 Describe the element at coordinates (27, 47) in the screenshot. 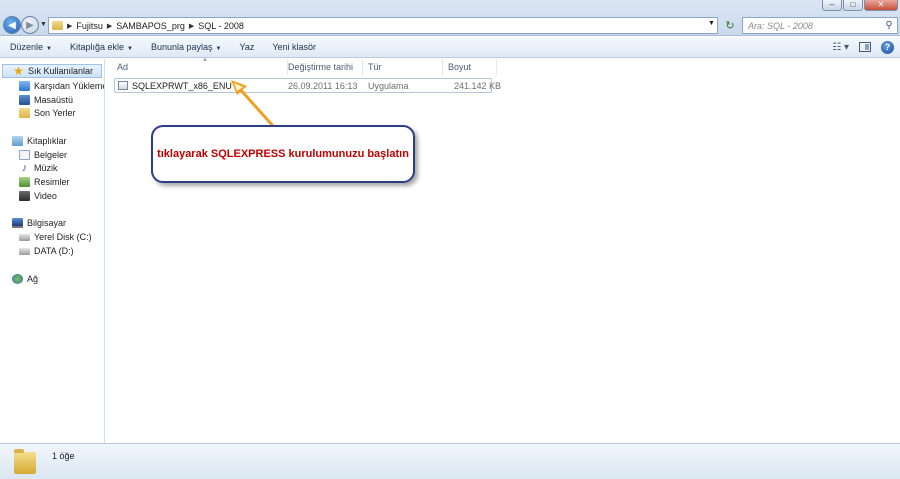

I see `organize-label: Düzenle` at that location.